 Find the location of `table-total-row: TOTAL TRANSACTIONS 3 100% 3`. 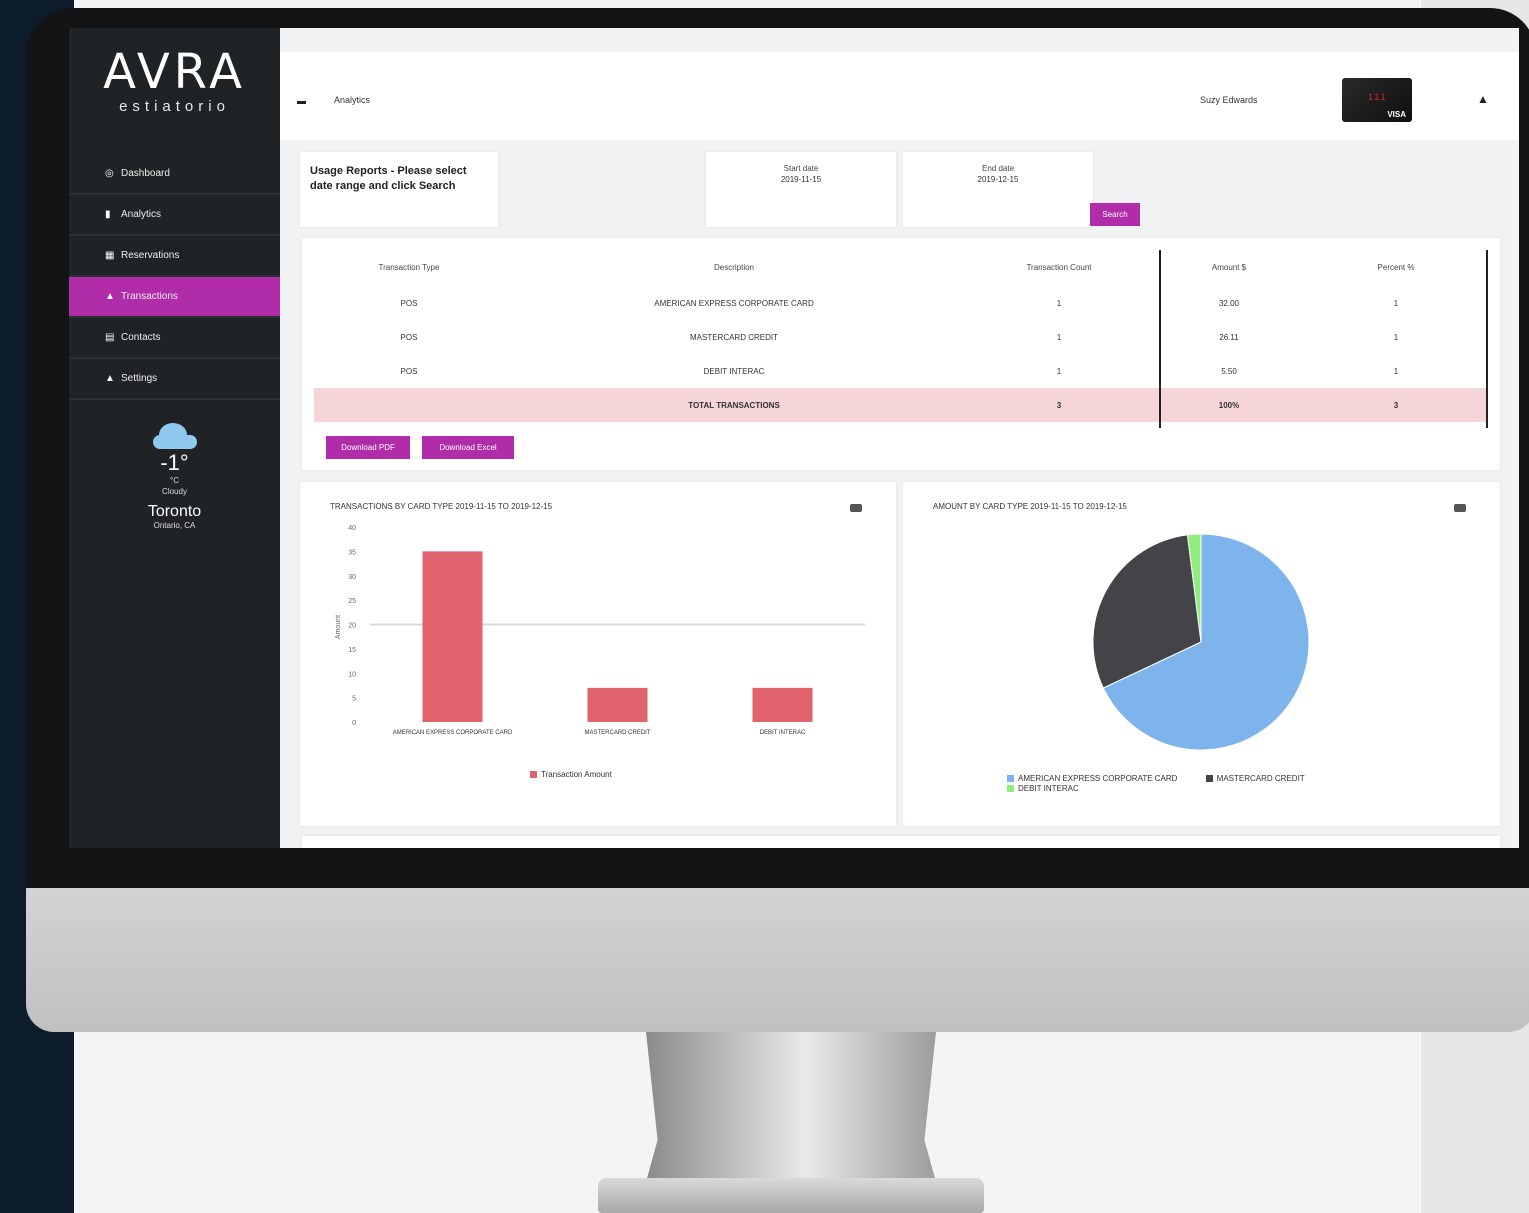

table-total-row: TOTAL TRANSACTIONS 3 100% 3 is located at coordinates (901, 405).